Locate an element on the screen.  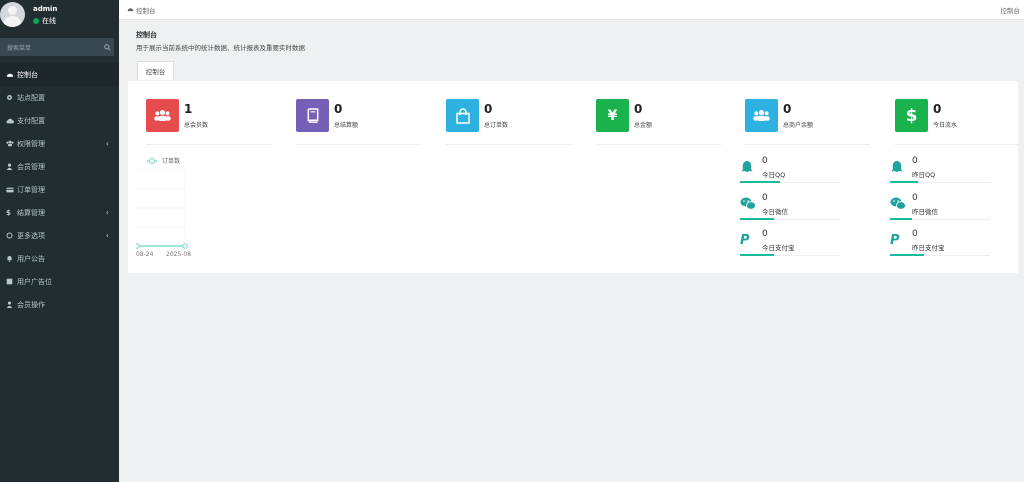
stat-total-members: 1 总会员数 is located at coordinates (208, 122).